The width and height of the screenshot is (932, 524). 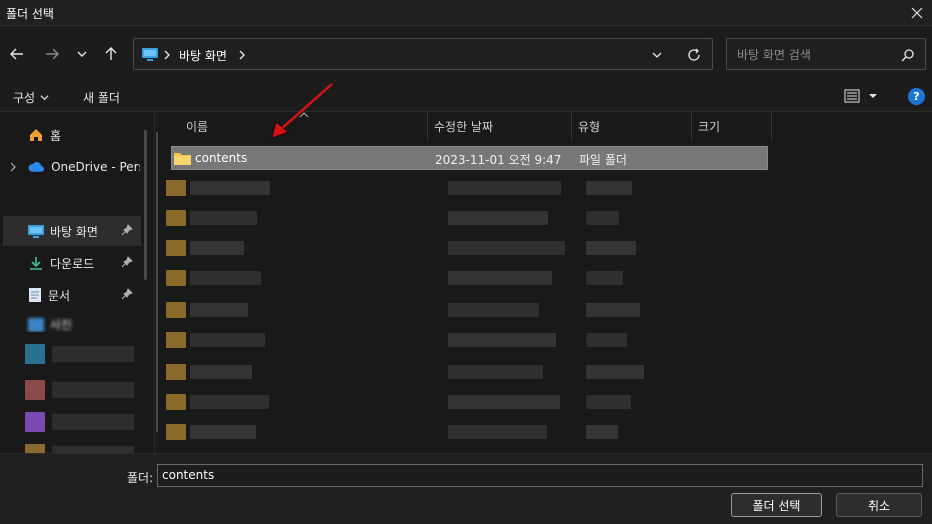 I want to click on search-placeholder: 바탕 화면 검색, so click(x=774, y=55).